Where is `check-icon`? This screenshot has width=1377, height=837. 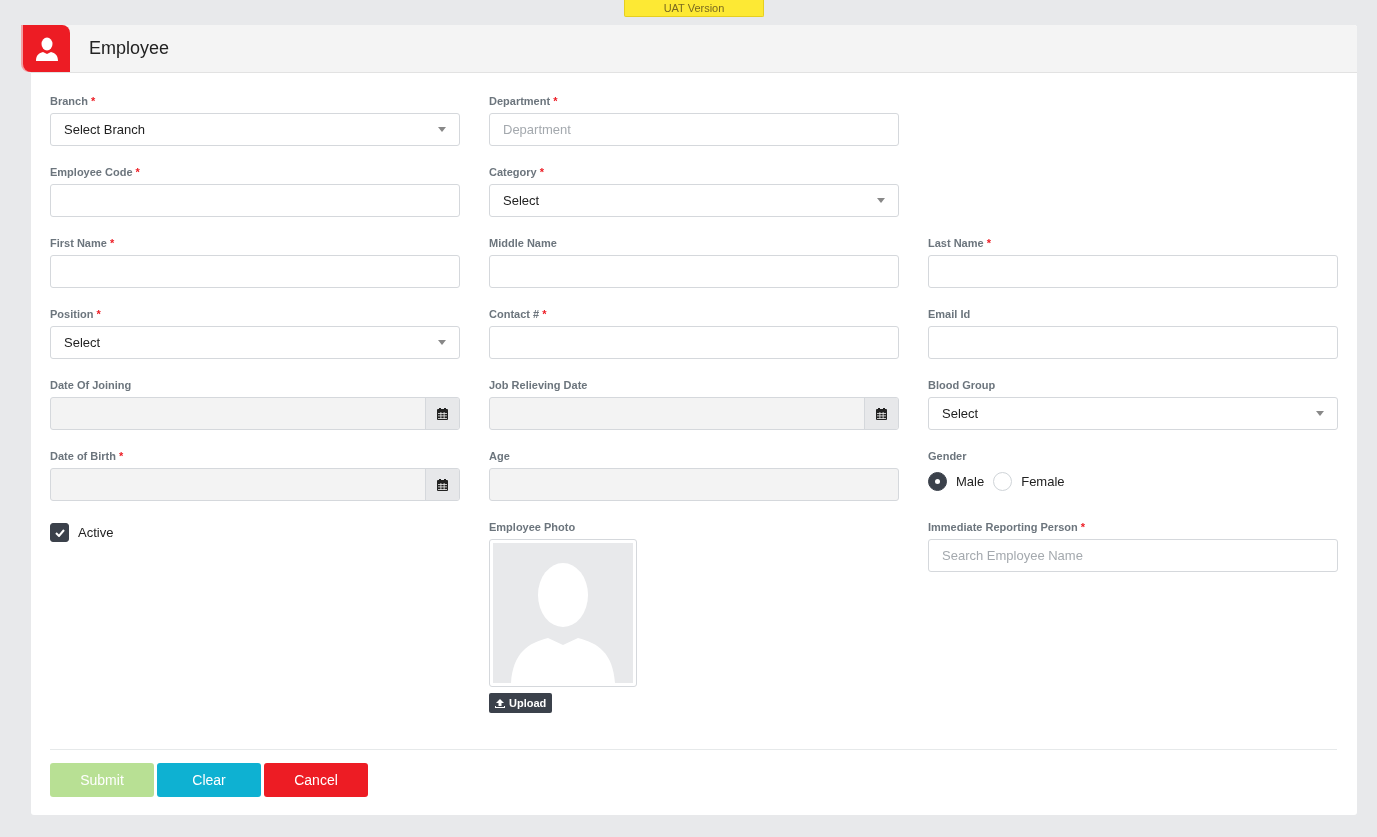 check-icon is located at coordinates (59, 532).